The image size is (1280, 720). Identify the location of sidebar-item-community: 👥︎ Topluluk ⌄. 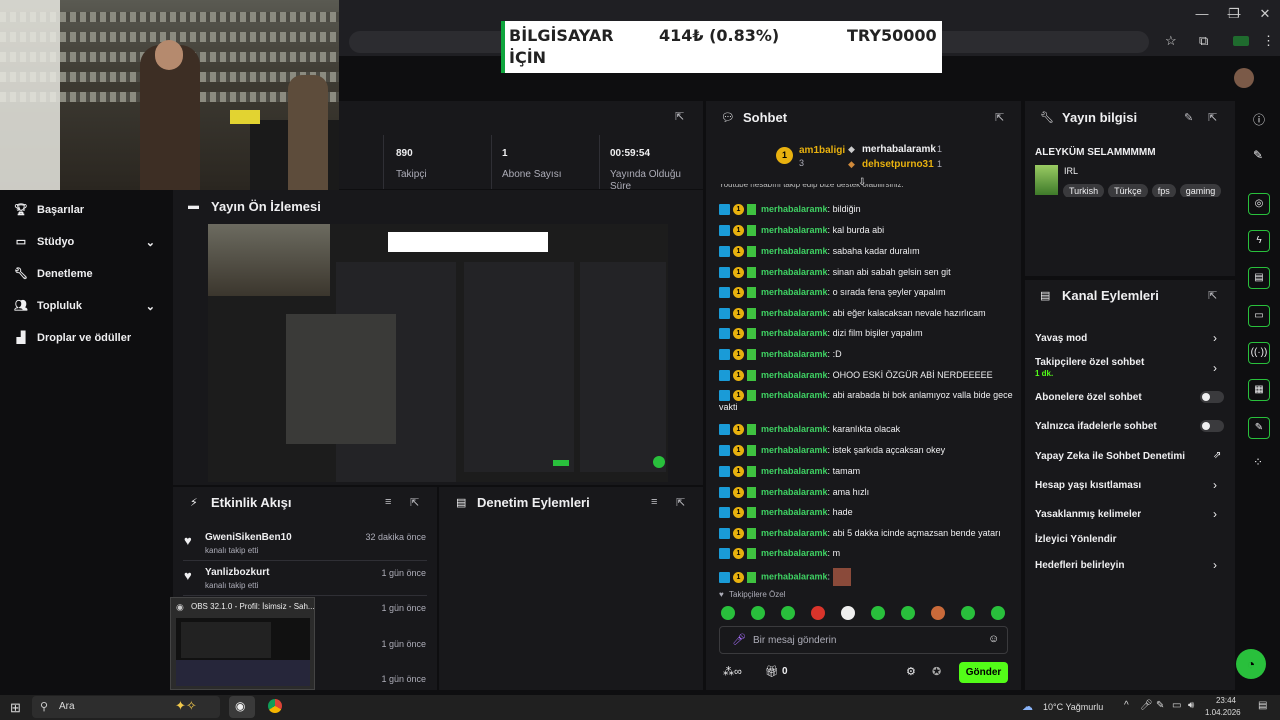
(86, 306).